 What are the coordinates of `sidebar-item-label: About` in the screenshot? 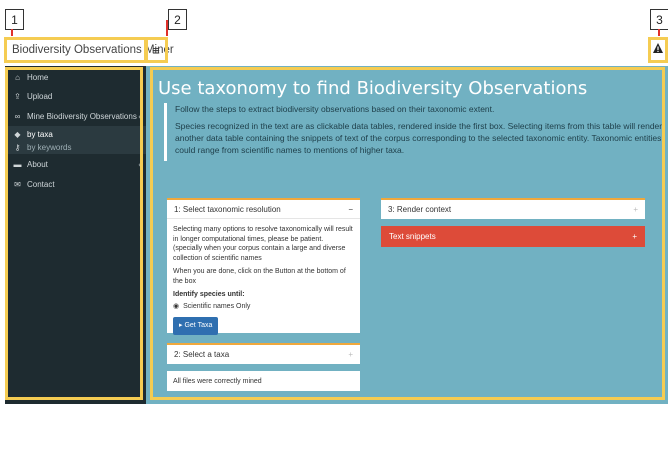 It's located at (37, 164).